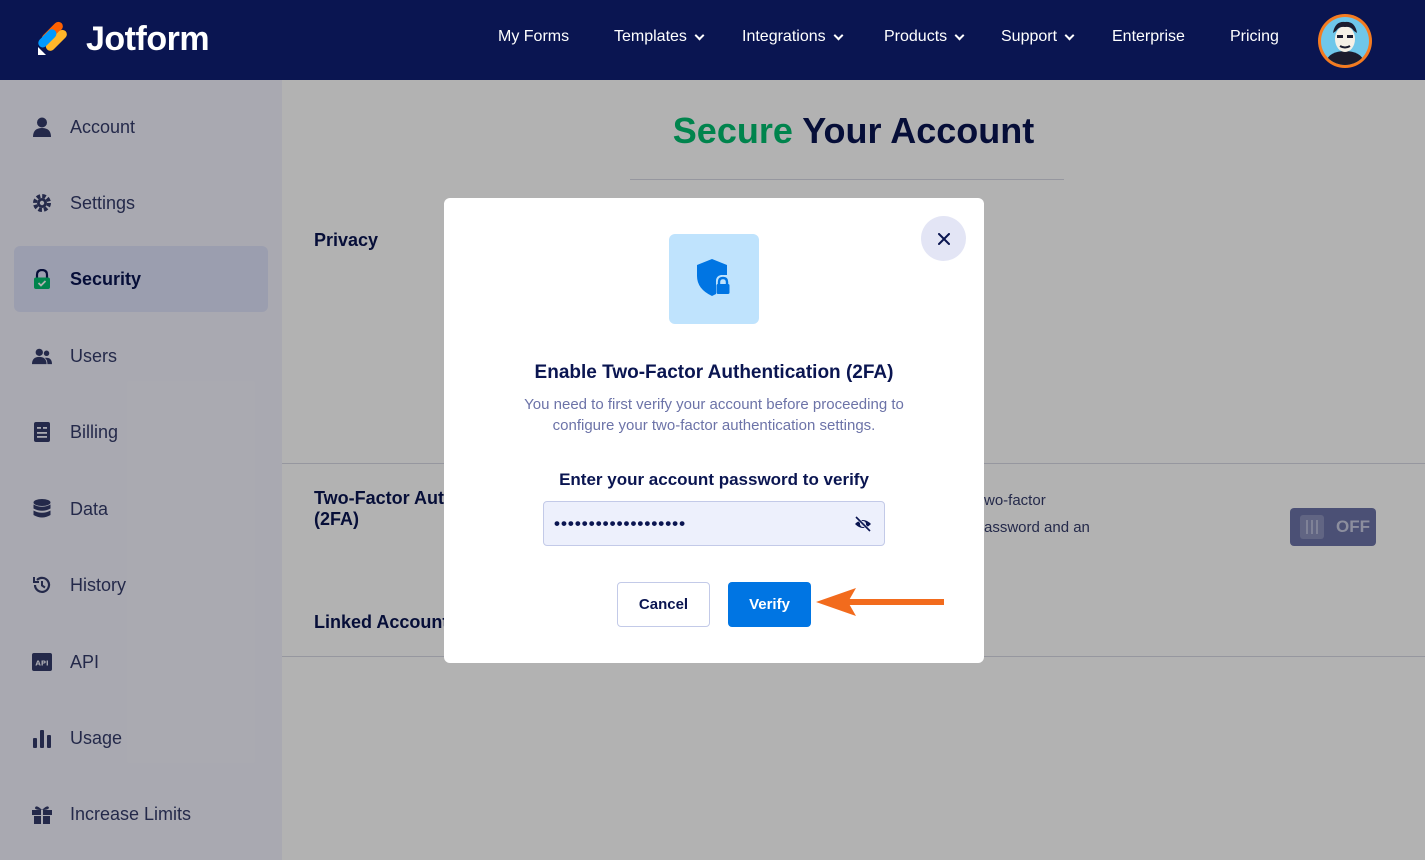 Image resolution: width=1425 pixels, height=860 pixels. I want to click on eye-slash-icon, so click(863, 524).